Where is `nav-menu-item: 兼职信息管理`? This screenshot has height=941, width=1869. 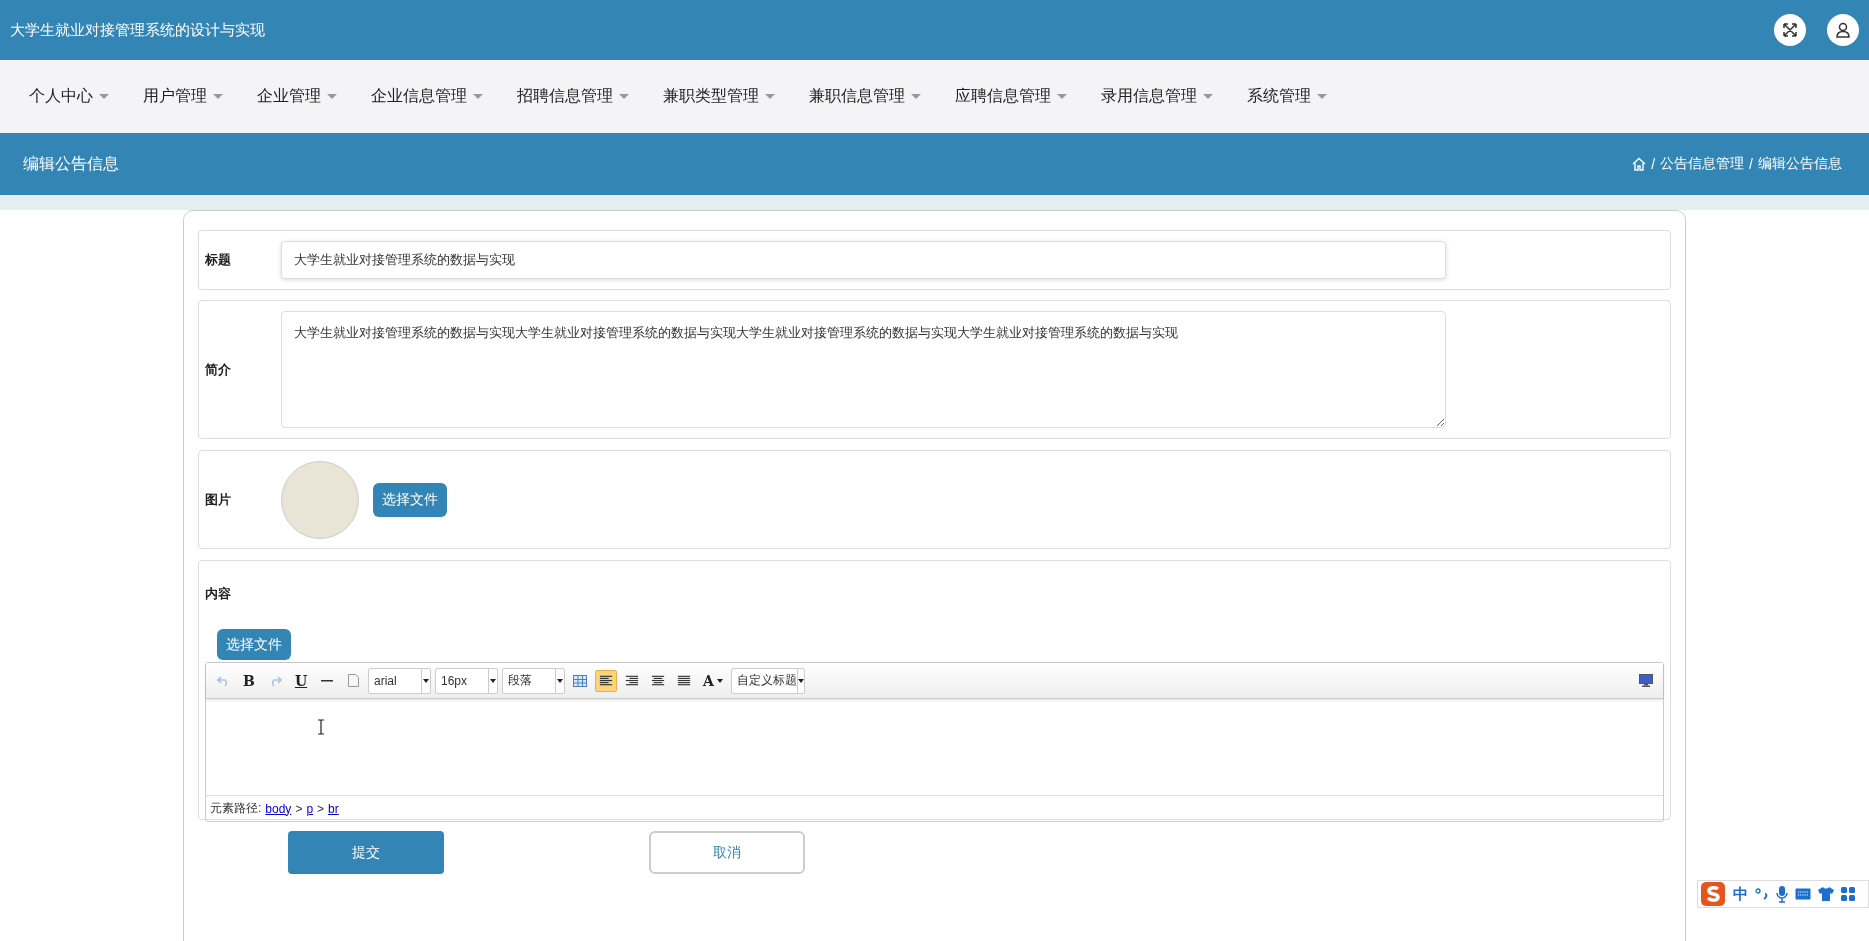
nav-menu-item: 兼职信息管理 is located at coordinates (866, 96).